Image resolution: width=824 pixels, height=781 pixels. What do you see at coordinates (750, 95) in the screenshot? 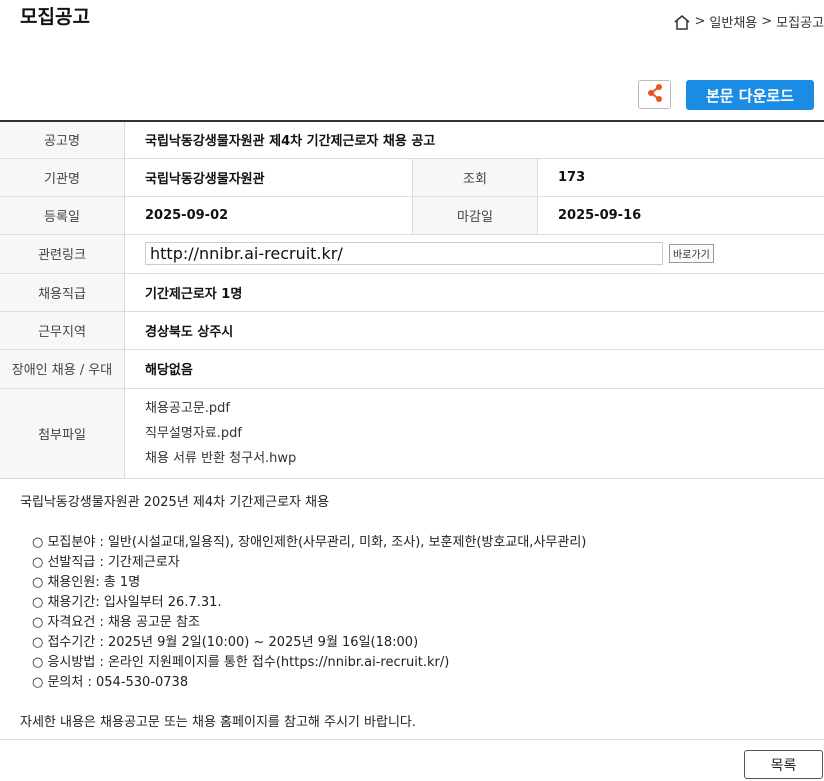
I see `download-button: 본문 다운로드` at bounding box center [750, 95].